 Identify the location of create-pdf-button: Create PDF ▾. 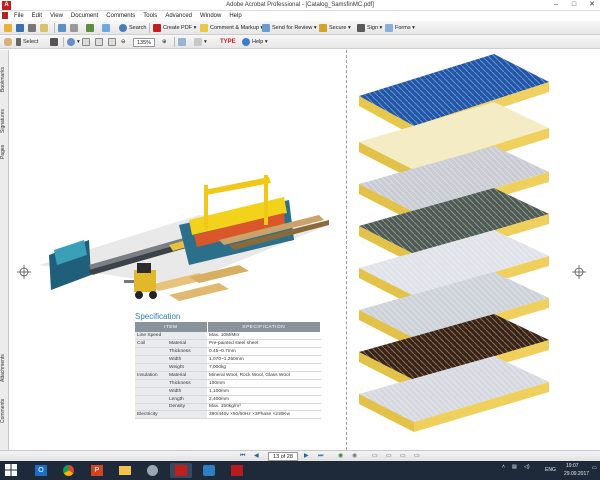
(174, 28).